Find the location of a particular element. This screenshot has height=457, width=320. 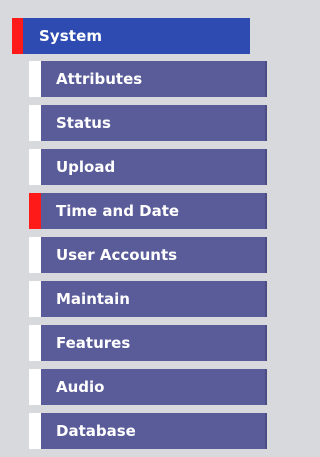

submenu-item-label: Time and Date is located at coordinates (118, 211).